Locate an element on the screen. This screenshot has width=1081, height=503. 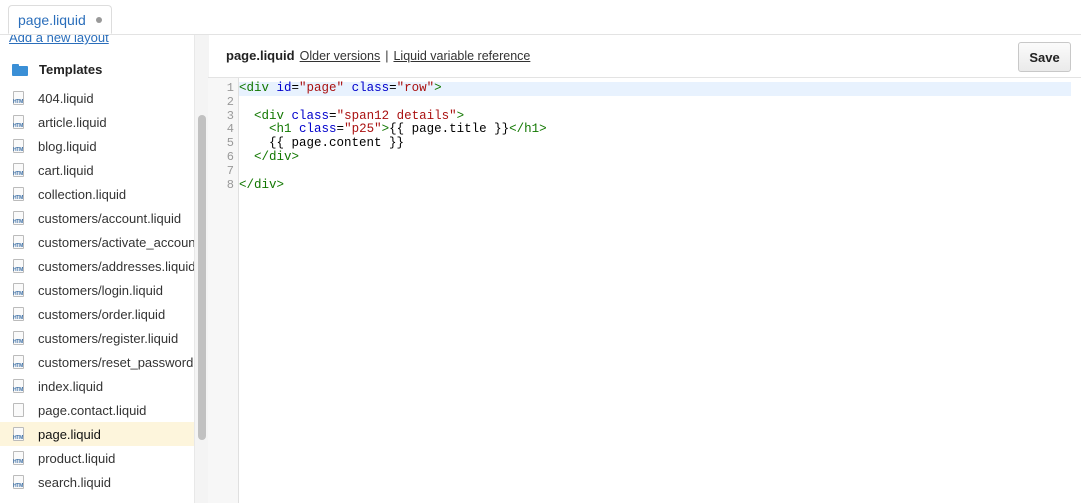
template-item: HTM 404.liquid is located at coordinates (97, 98).